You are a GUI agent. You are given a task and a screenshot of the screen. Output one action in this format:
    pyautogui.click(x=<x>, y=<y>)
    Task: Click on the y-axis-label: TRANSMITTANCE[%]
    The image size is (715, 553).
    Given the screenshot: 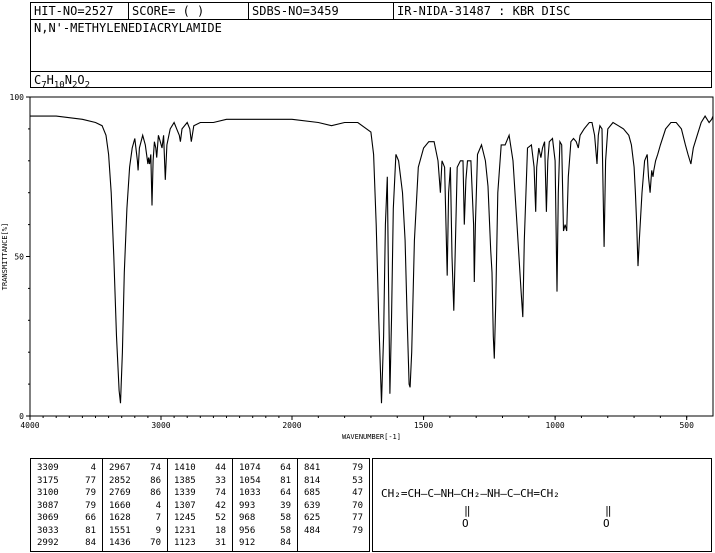 What is the action you would take?
    pyautogui.click(x=5, y=256)
    